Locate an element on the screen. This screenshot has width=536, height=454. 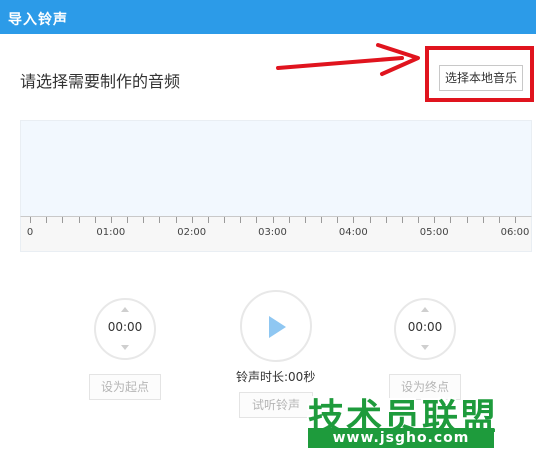
play-icon is located at coordinates (277, 327).